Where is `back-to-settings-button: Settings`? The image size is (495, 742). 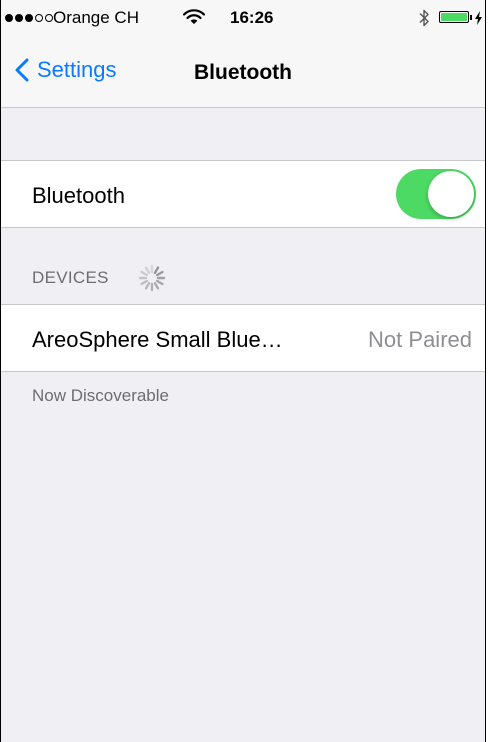 back-to-settings-button: Settings is located at coordinates (66, 70).